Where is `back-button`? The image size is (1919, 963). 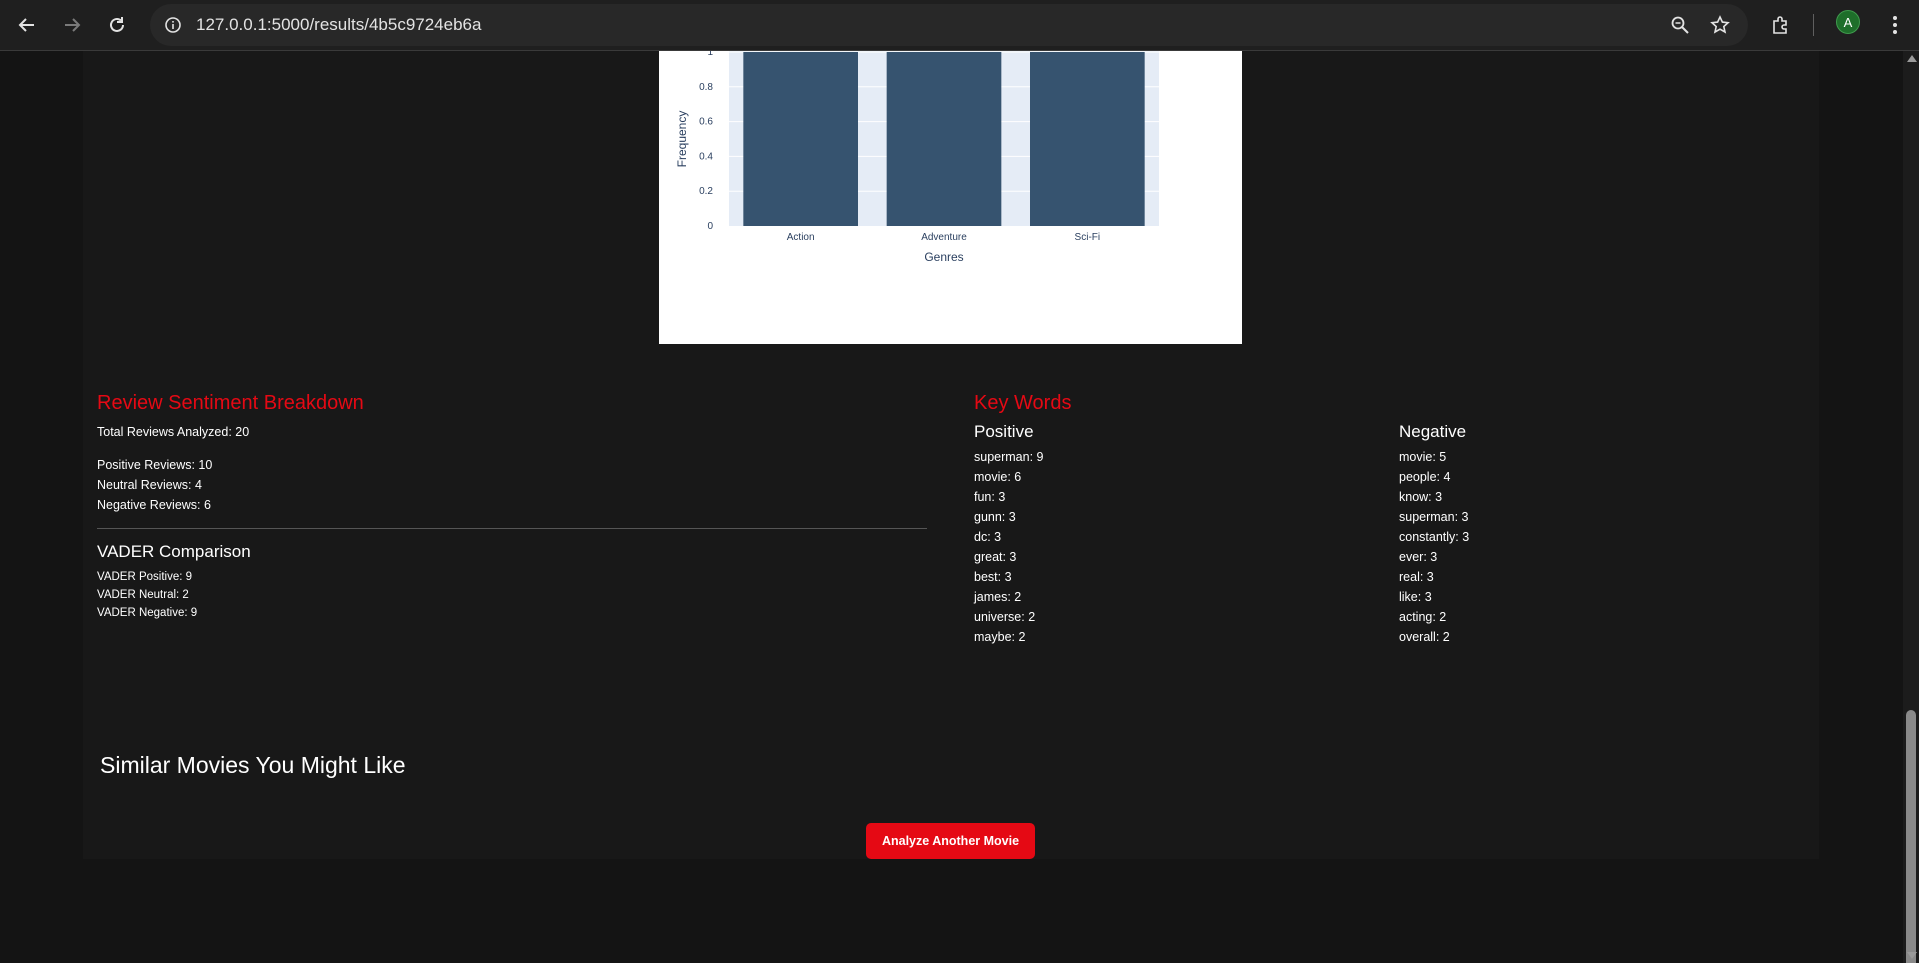 back-button is located at coordinates (27, 25).